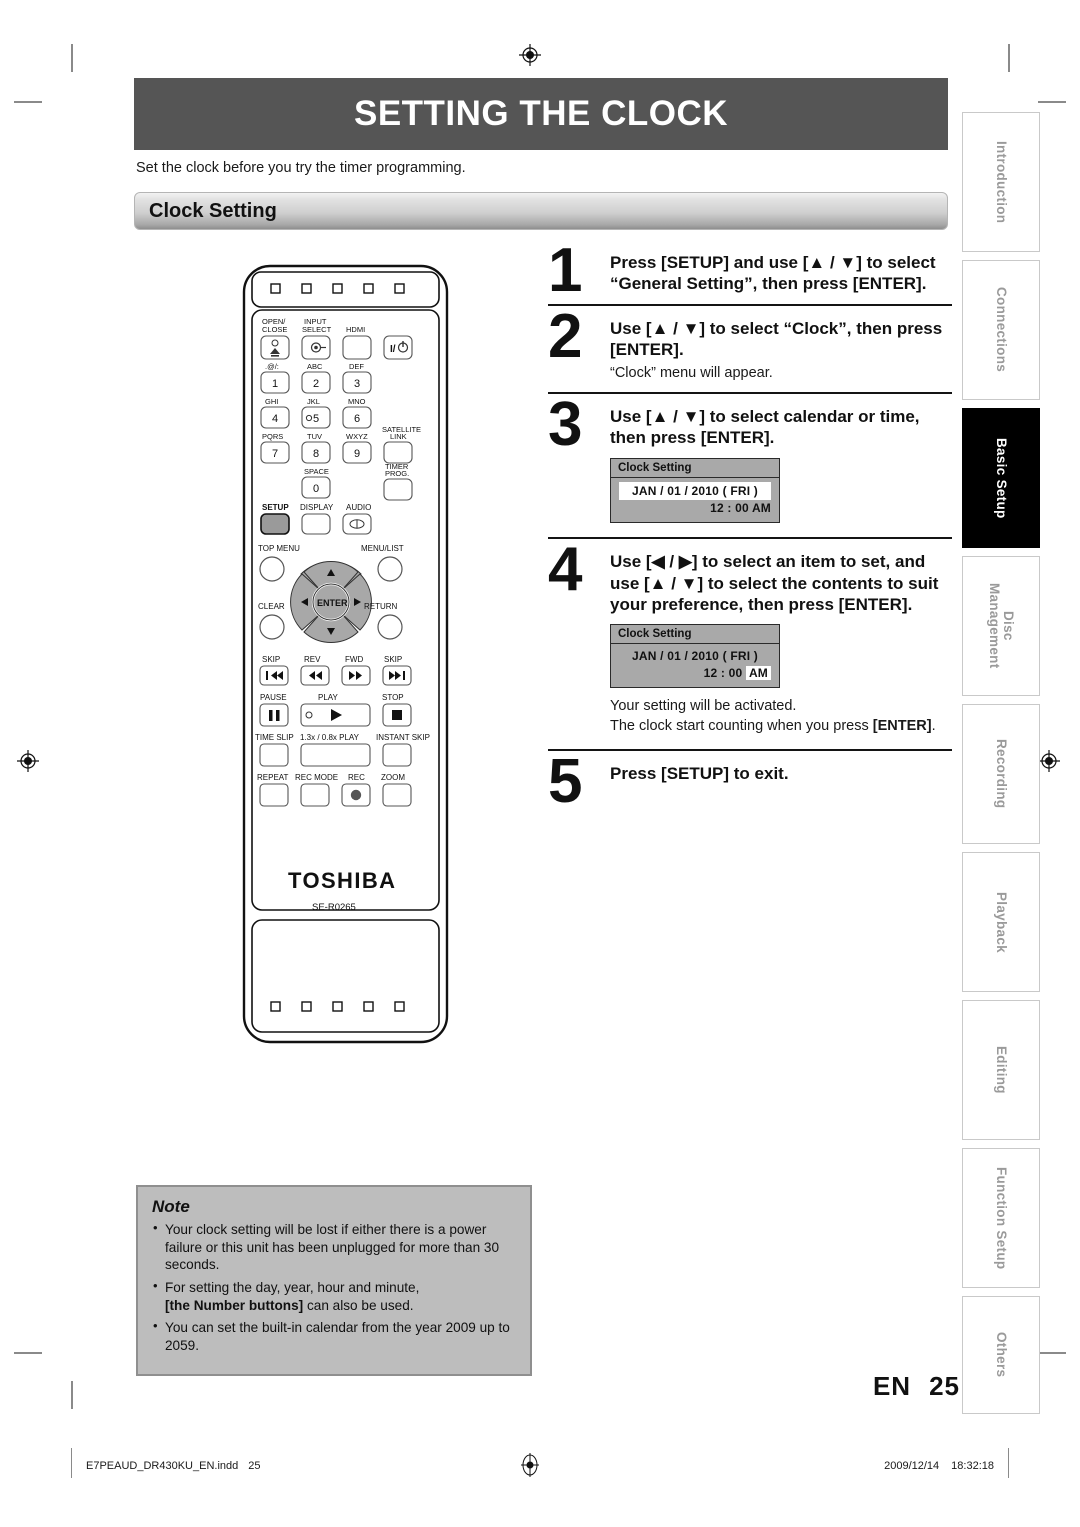  I want to click on registration-mark-right, so click(1049, 761).